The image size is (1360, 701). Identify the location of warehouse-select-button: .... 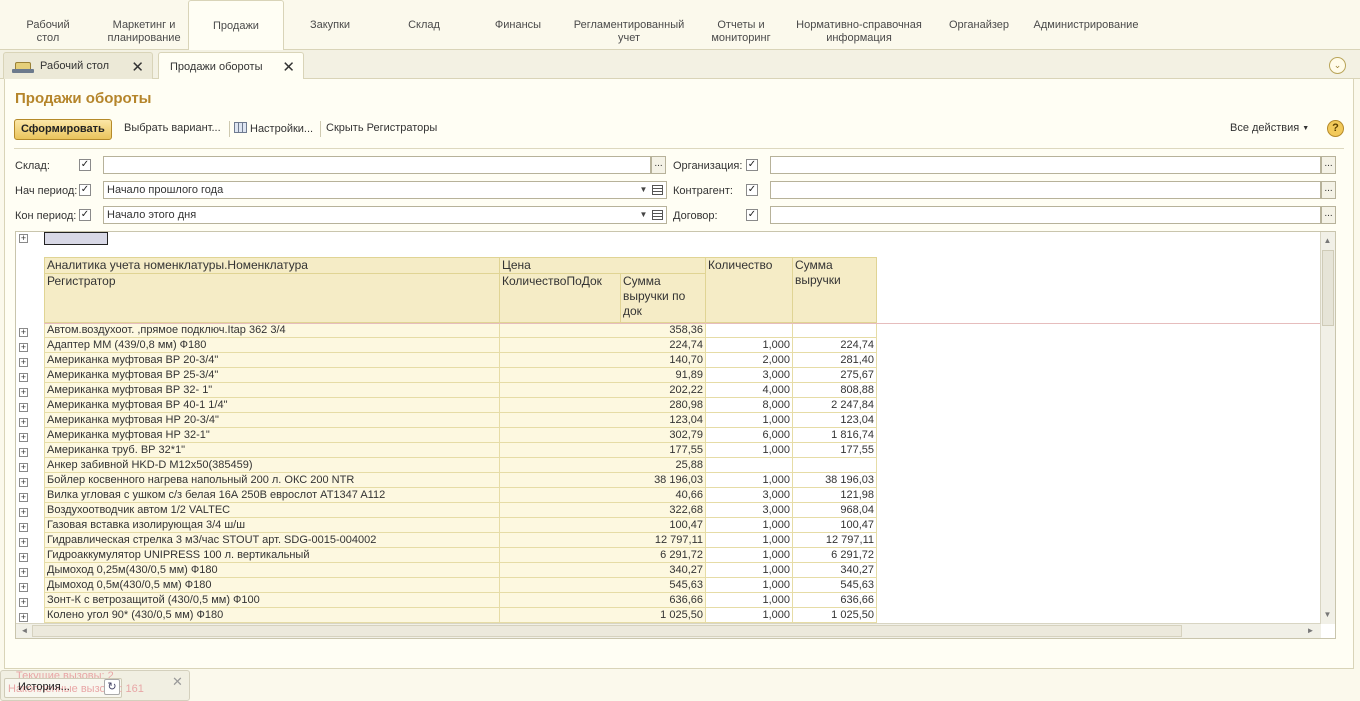
(658, 165).